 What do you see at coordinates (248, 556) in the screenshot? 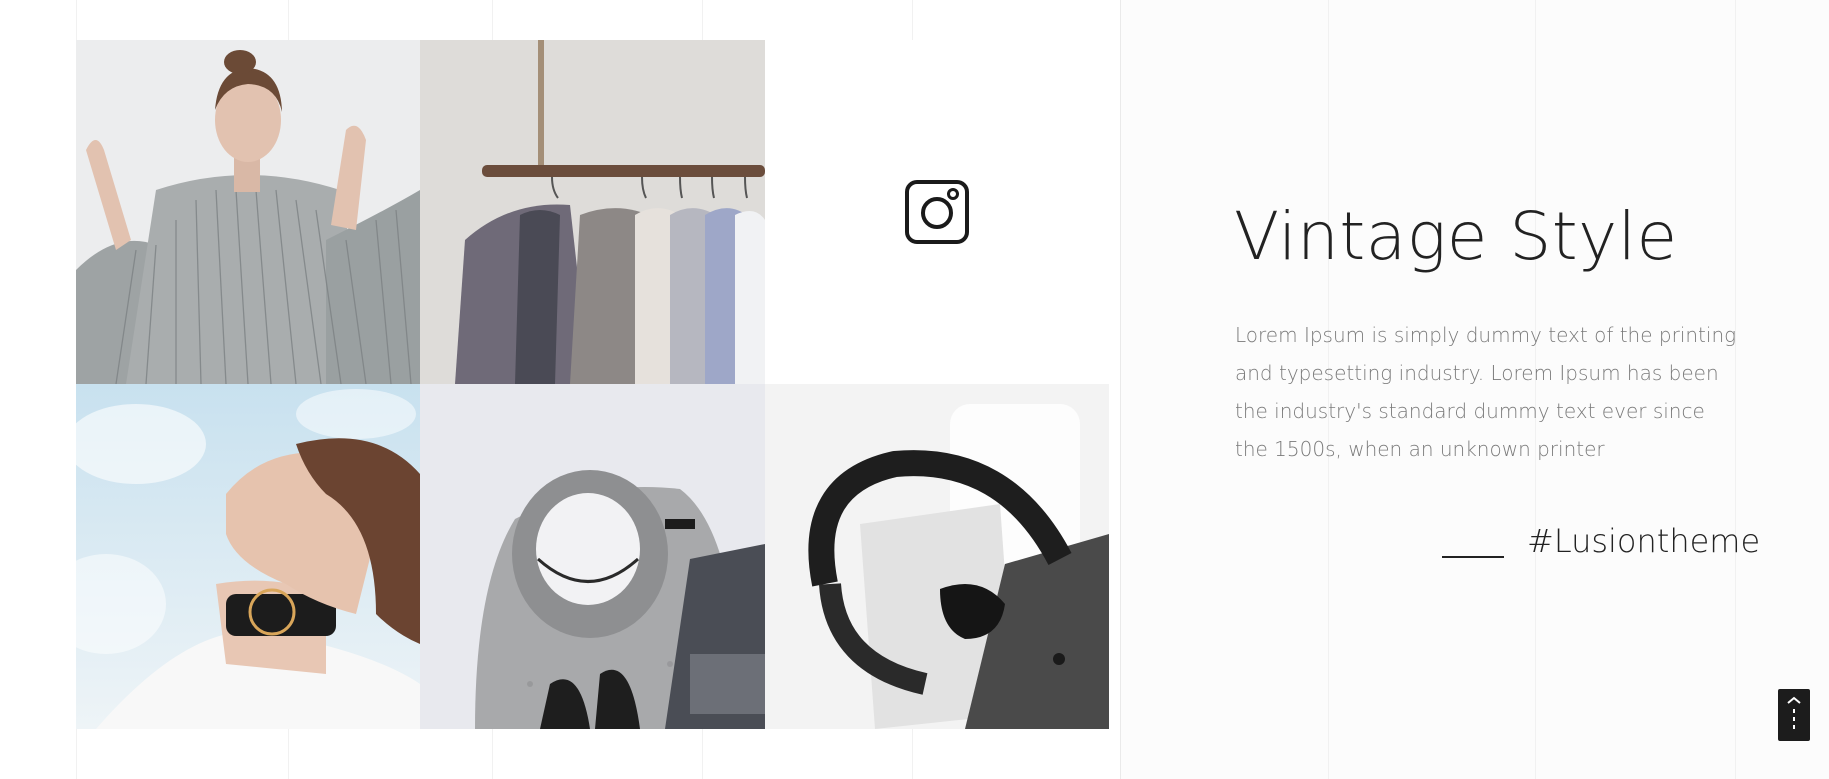
I see `gallery-image-choker-portrait` at bounding box center [248, 556].